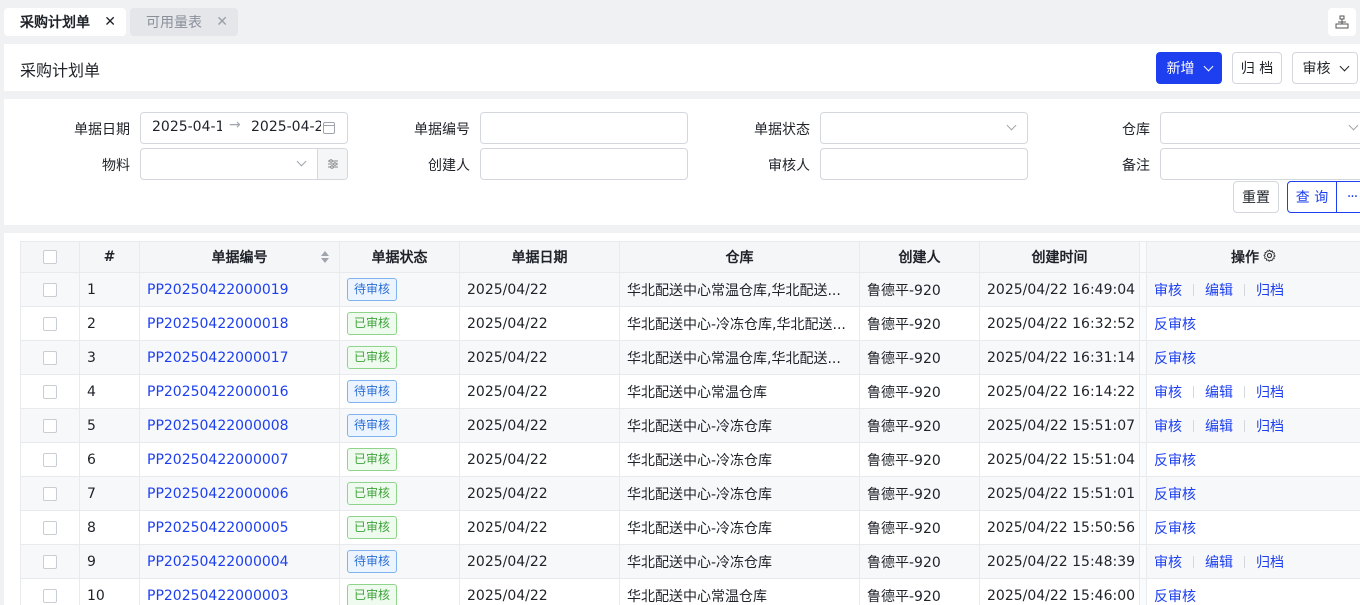  Describe the element at coordinates (187, 127) in the screenshot. I see `date-start: 2025-04-1` at that location.